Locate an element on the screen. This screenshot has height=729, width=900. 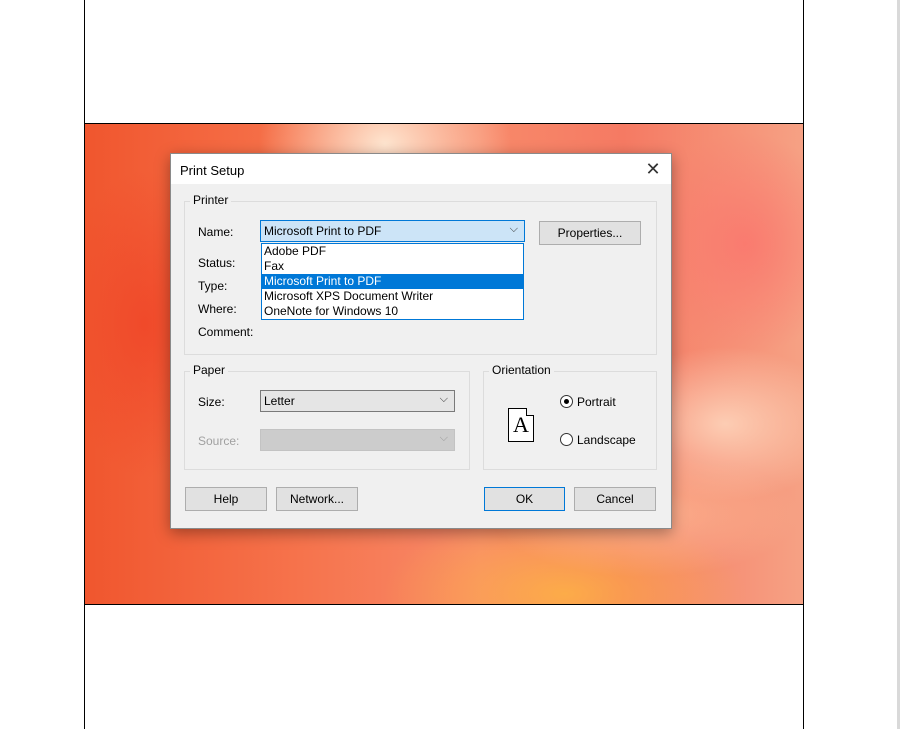
printer-option: OneNote for Windows 10 is located at coordinates (392, 311).